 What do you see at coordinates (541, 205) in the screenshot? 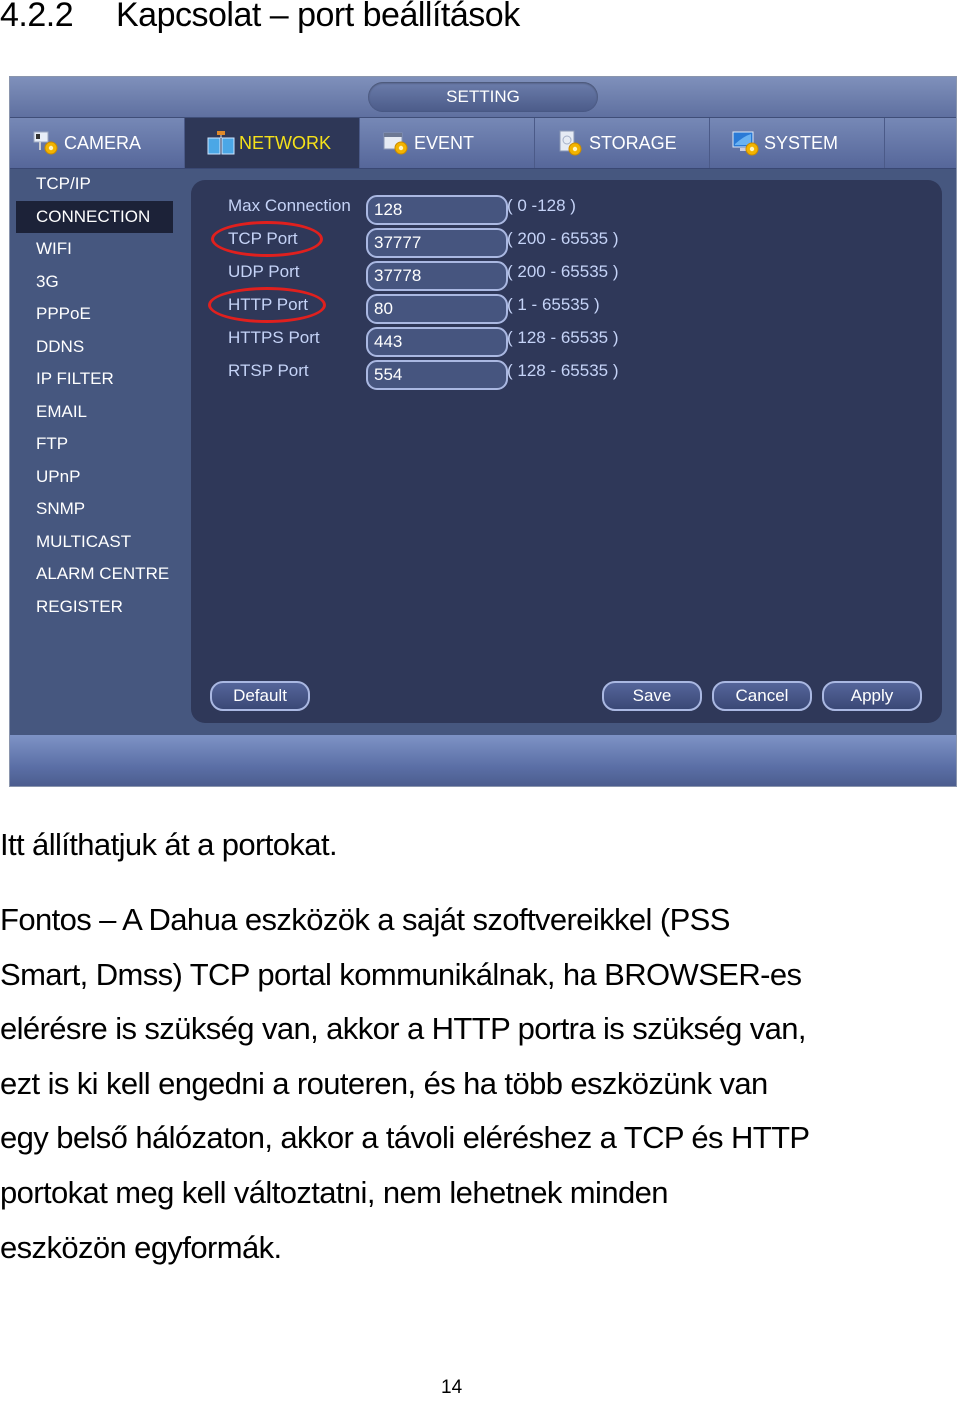
I see `field-range: ( 0 -128 )` at bounding box center [541, 205].